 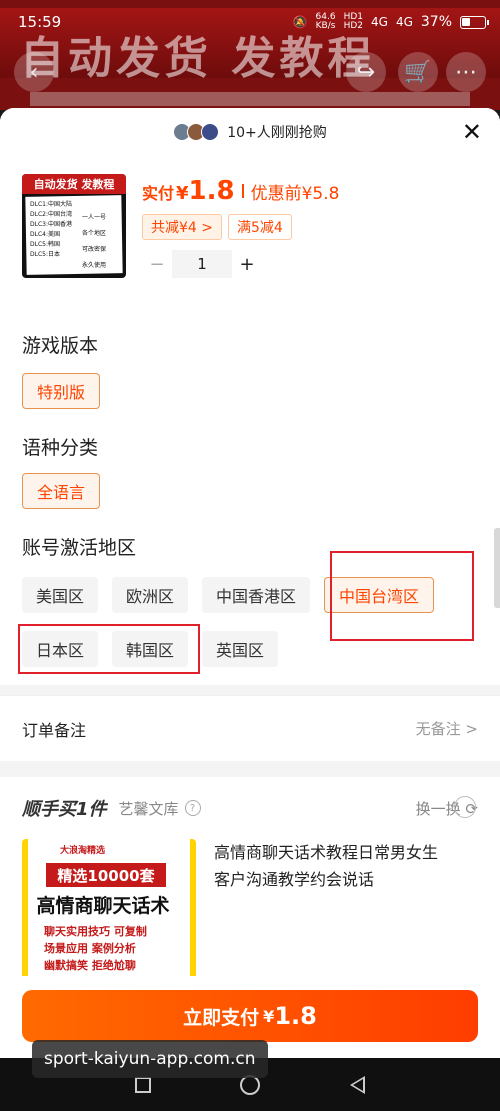 I want to click on pay-button: 立即支付 ¥ 1.8, so click(x=250, y=1016).